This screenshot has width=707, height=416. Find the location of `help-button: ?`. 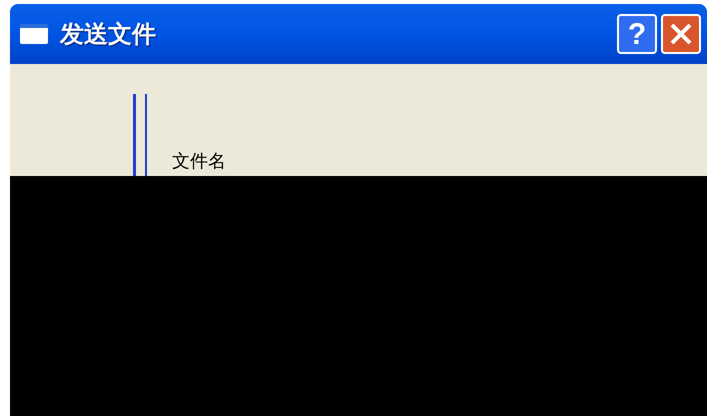

help-button: ? is located at coordinates (637, 34).